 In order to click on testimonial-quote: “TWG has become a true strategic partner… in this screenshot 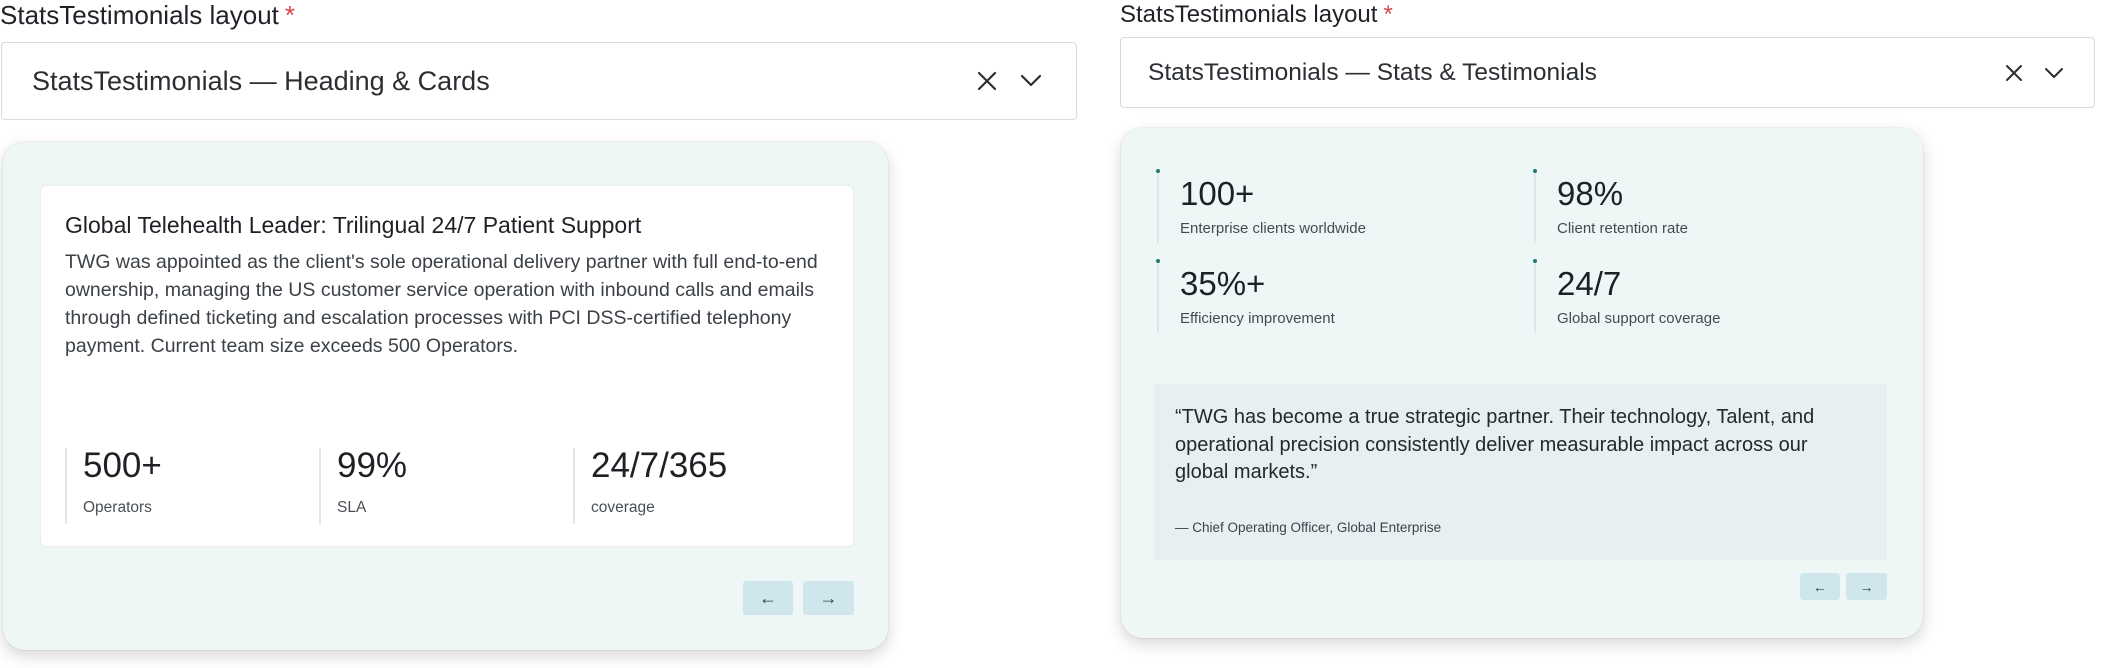, I will do `click(1495, 444)`.